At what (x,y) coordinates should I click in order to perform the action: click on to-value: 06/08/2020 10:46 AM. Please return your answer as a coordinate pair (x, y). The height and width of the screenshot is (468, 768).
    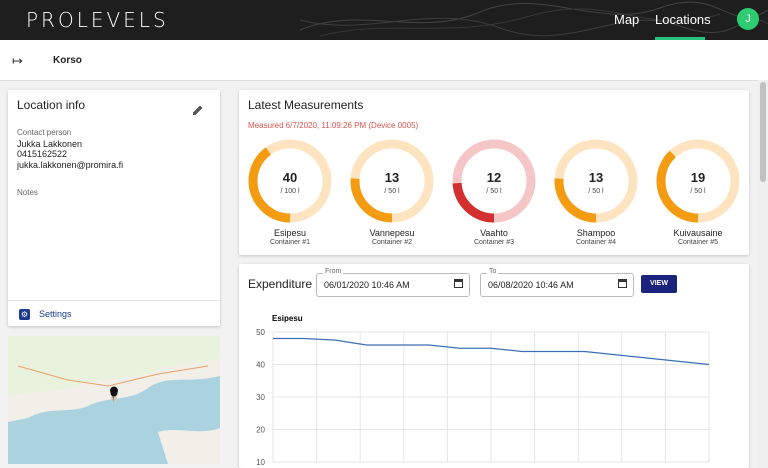
    Looking at the image, I should click on (531, 285).